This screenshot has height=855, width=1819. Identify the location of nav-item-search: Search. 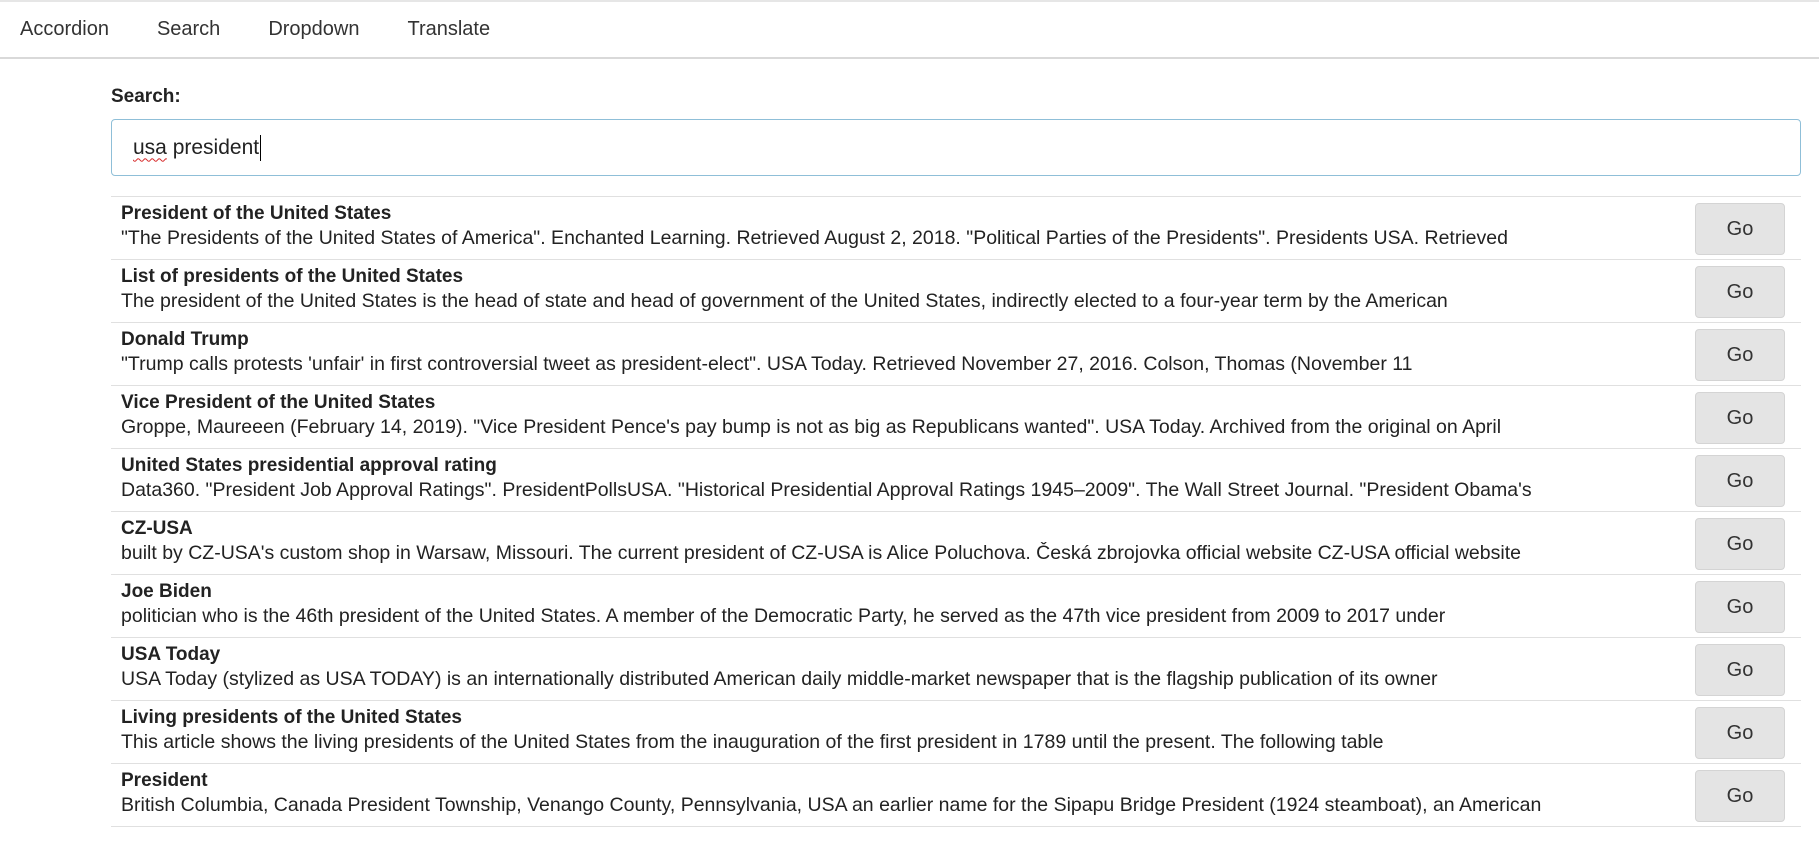
(188, 29).